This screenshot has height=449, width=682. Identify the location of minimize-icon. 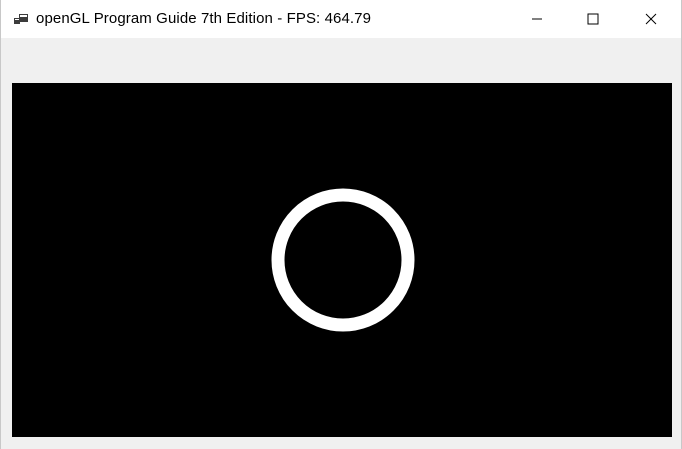
(537, 19).